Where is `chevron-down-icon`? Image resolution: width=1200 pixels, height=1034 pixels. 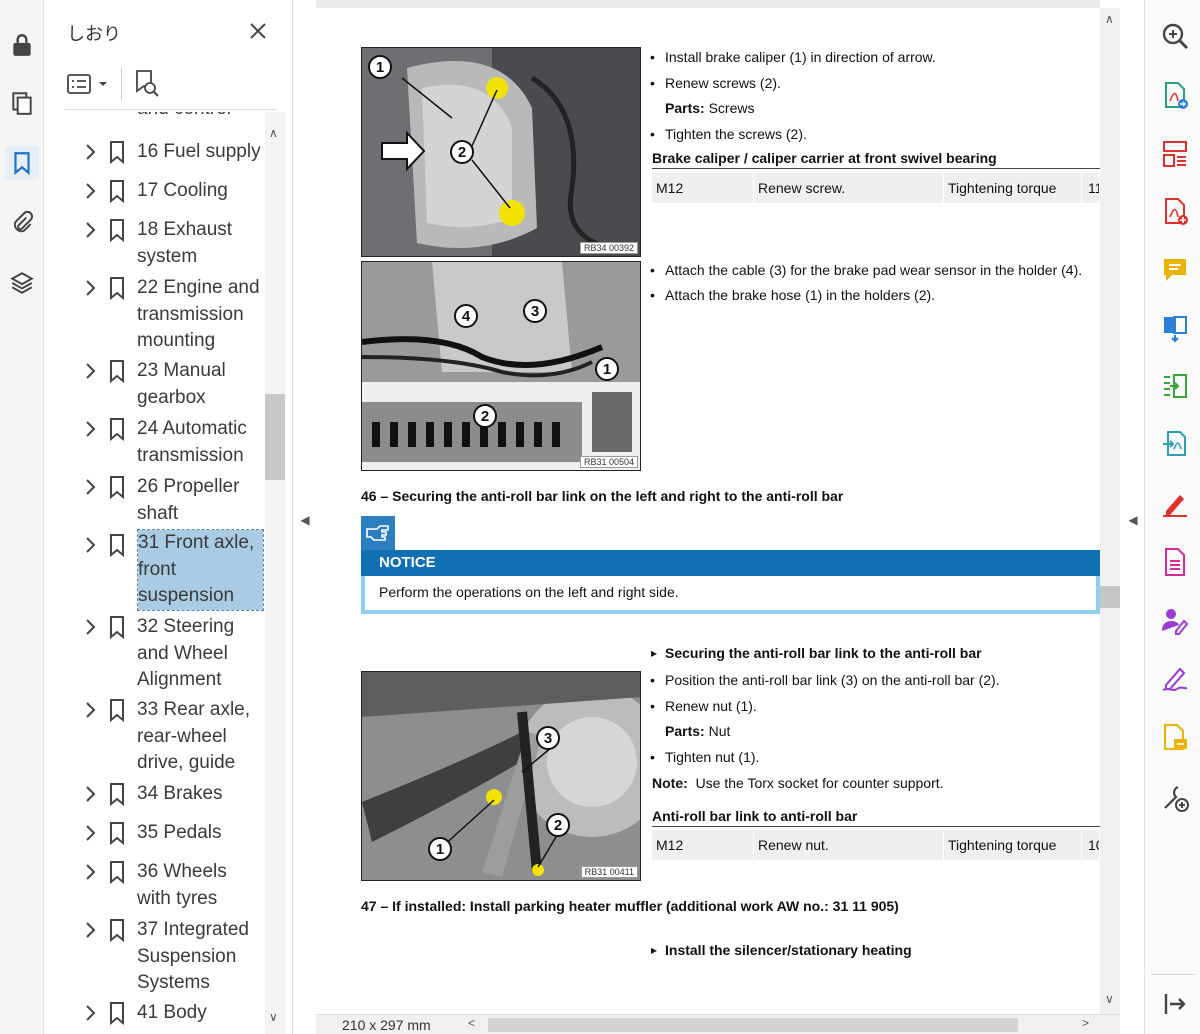 chevron-down-icon is located at coordinates (103, 84).